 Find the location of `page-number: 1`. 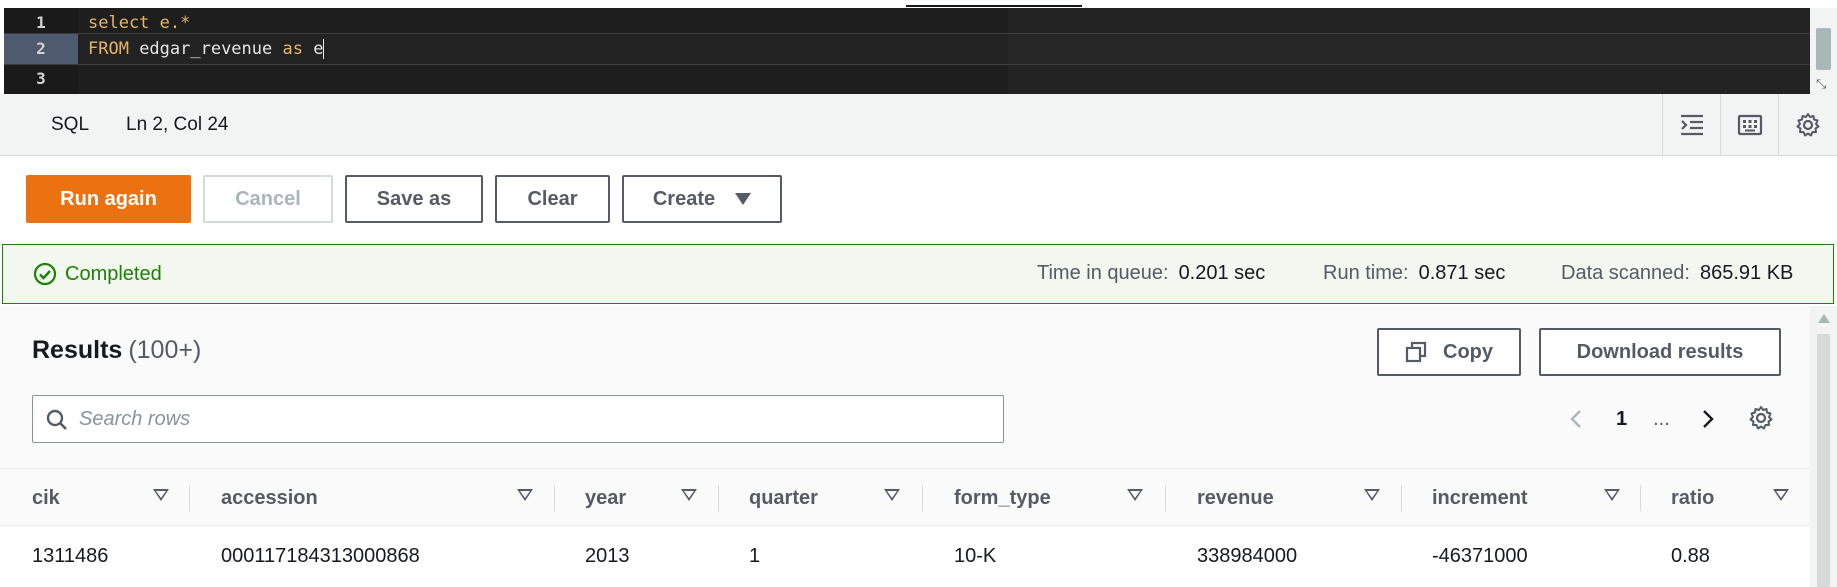

page-number: 1 is located at coordinates (1621, 419).